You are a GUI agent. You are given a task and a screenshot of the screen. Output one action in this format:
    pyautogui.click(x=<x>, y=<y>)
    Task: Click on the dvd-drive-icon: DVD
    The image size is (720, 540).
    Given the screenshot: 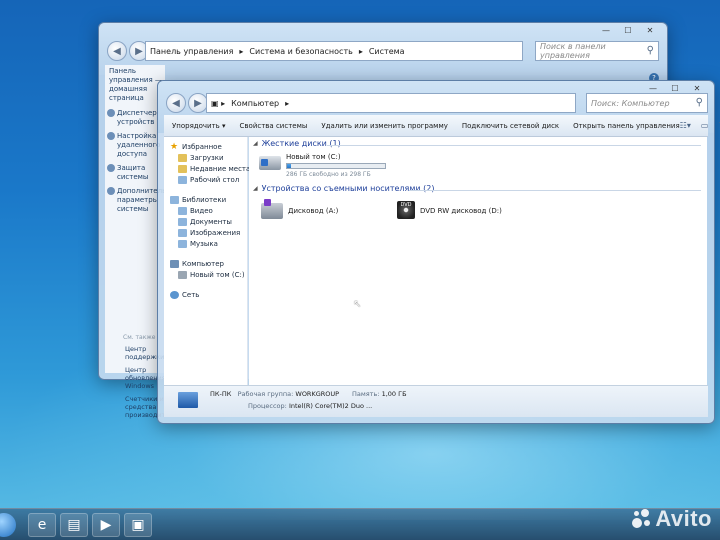 What is the action you would take?
    pyautogui.click(x=406, y=210)
    